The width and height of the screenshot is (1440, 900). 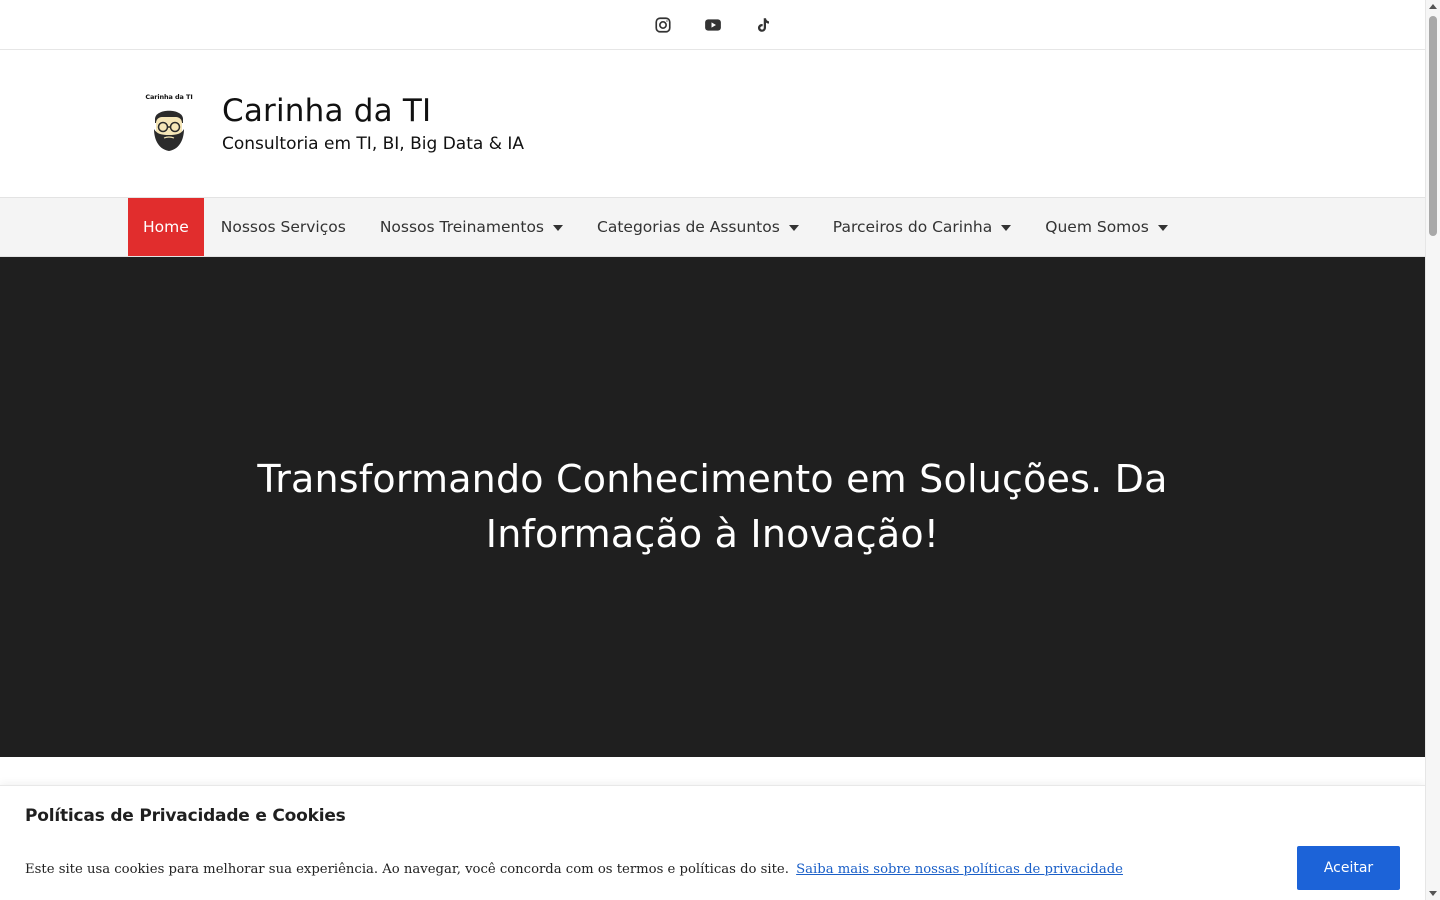 What do you see at coordinates (1432, 450) in the screenshot?
I see `page-scrollbar` at bounding box center [1432, 450].